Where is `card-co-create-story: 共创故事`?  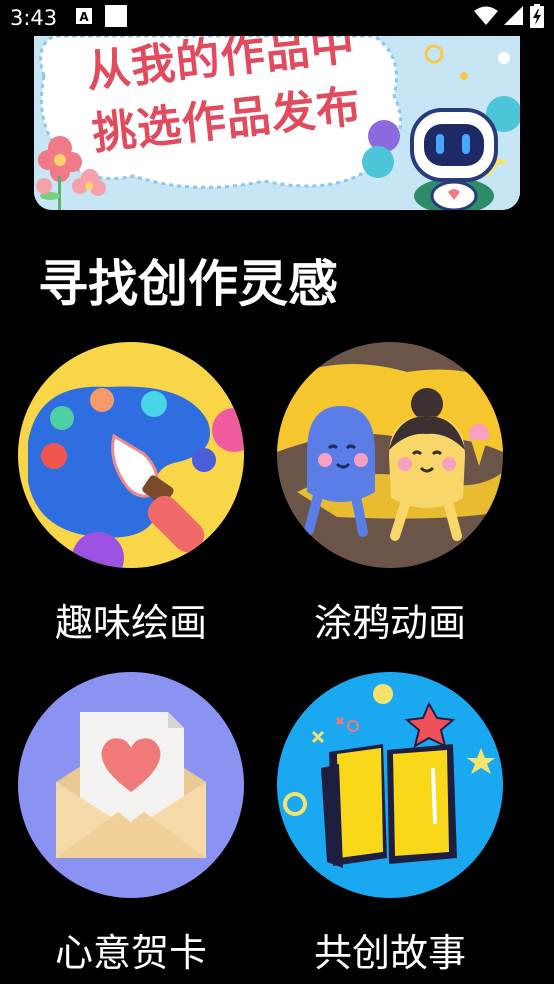 card-co-create-story: 共创故事 is located at coordinates (390, 824).